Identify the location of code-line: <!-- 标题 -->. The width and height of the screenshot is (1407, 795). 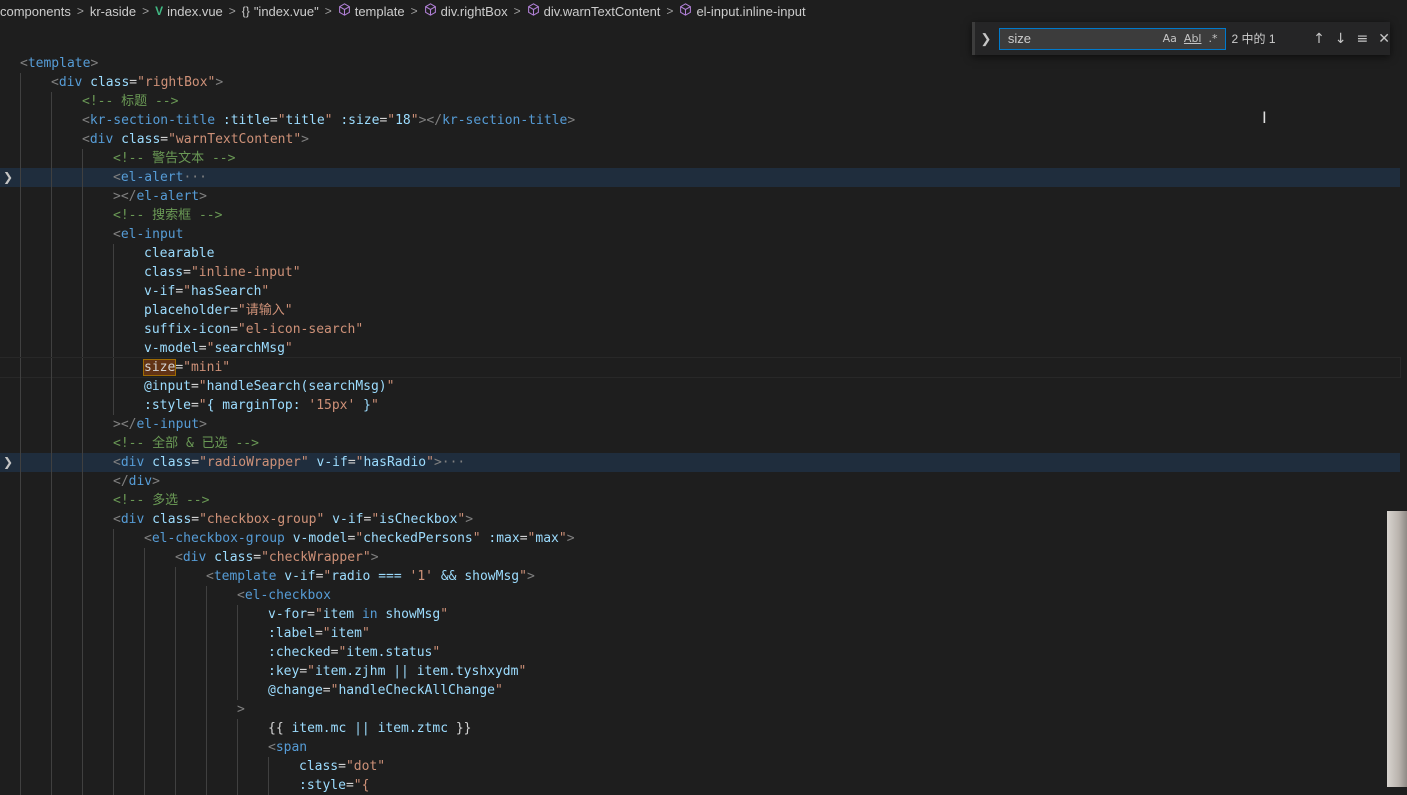
(700, 101).